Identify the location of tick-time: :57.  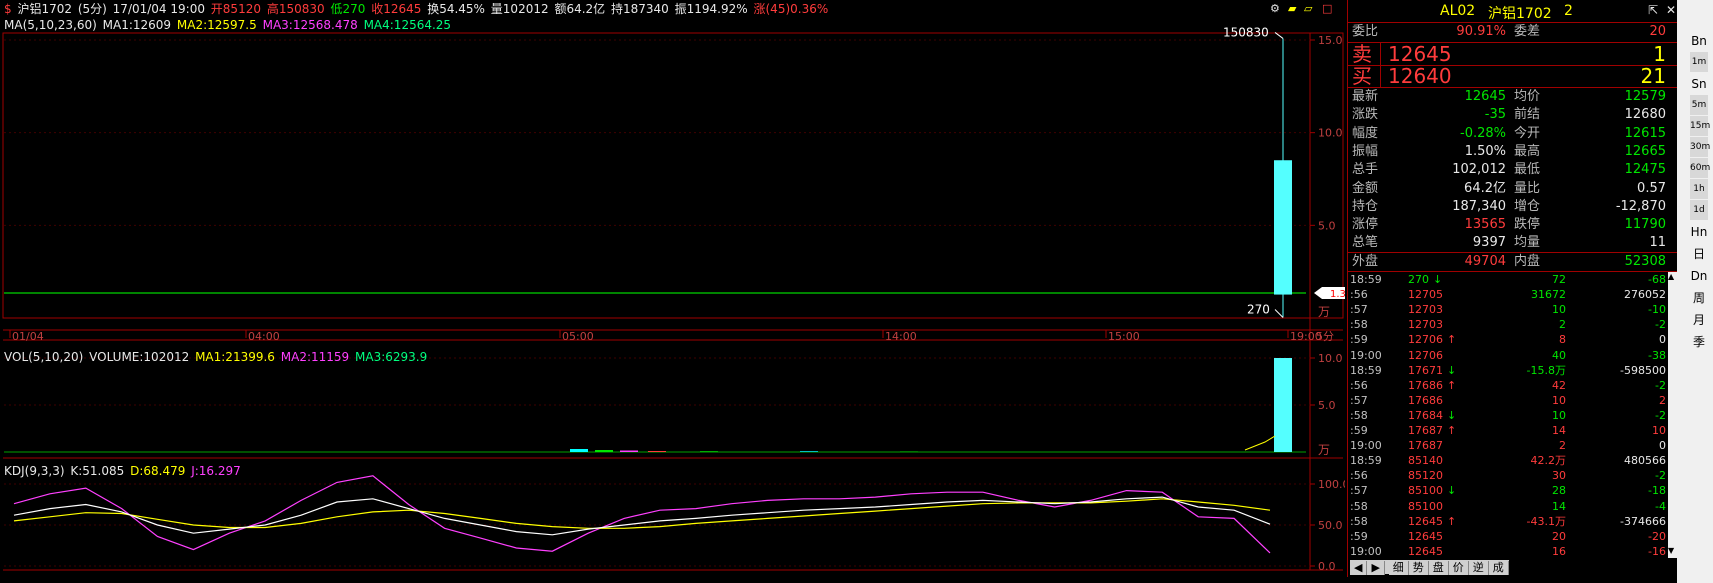
(1359, 400).